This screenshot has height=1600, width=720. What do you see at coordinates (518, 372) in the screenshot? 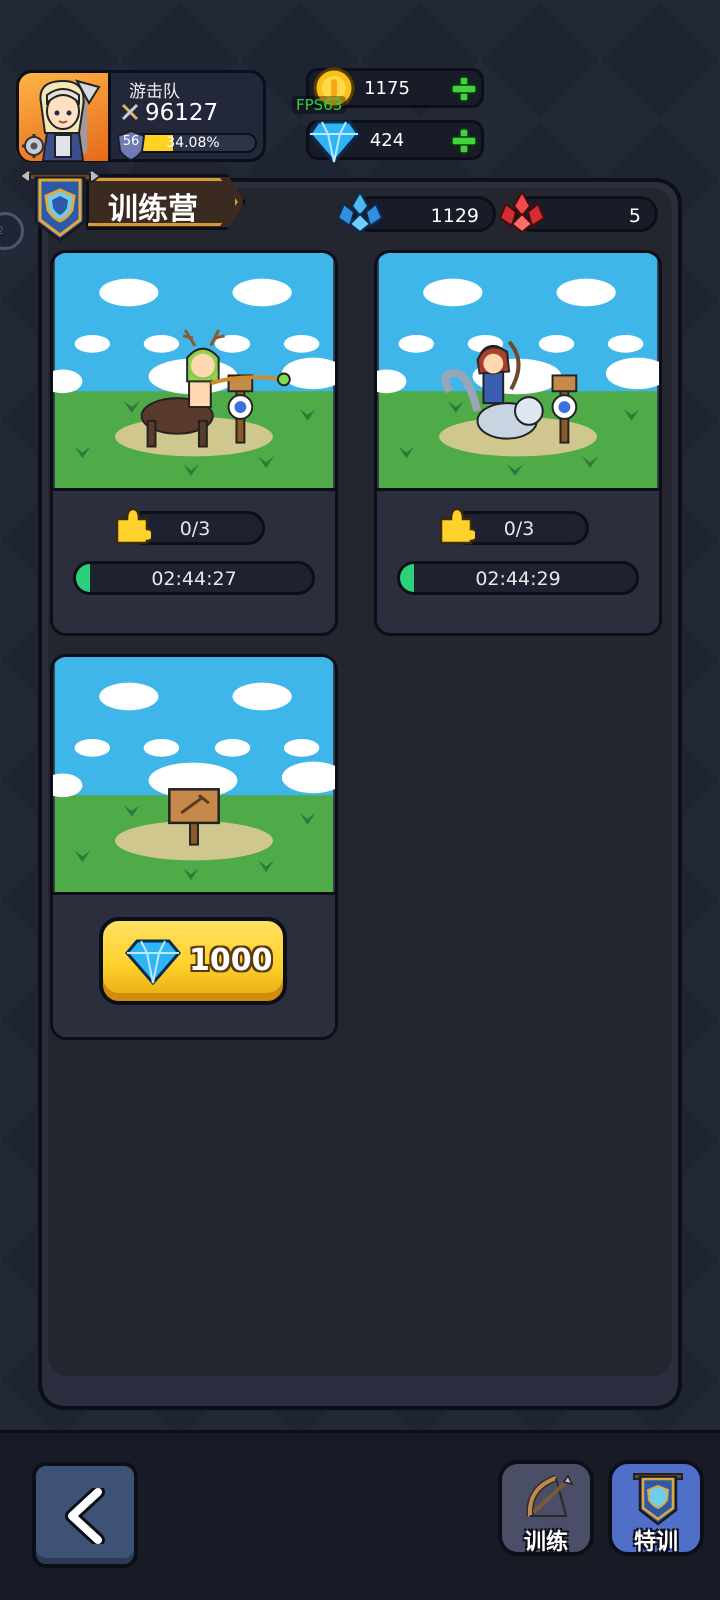
I see `training-scene-archer-rider` at bounding box center [518, 372].